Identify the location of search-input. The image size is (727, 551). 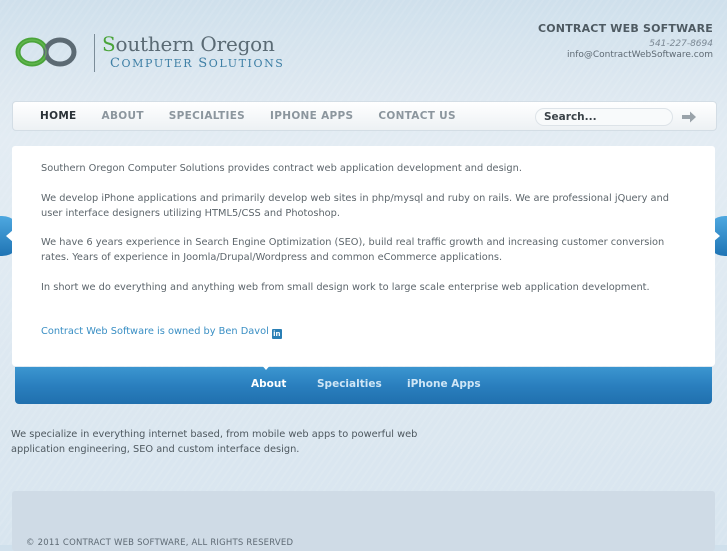
(604, 117).